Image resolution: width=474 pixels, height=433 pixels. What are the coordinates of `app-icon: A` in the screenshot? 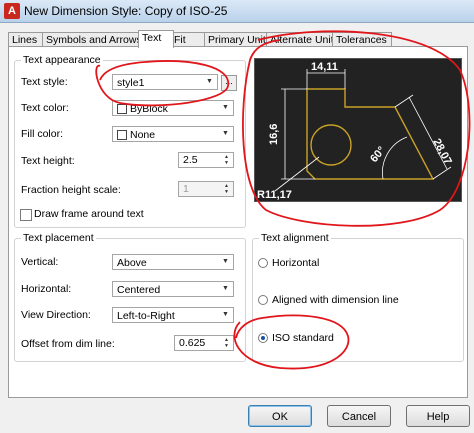 It's located at (12, 11).